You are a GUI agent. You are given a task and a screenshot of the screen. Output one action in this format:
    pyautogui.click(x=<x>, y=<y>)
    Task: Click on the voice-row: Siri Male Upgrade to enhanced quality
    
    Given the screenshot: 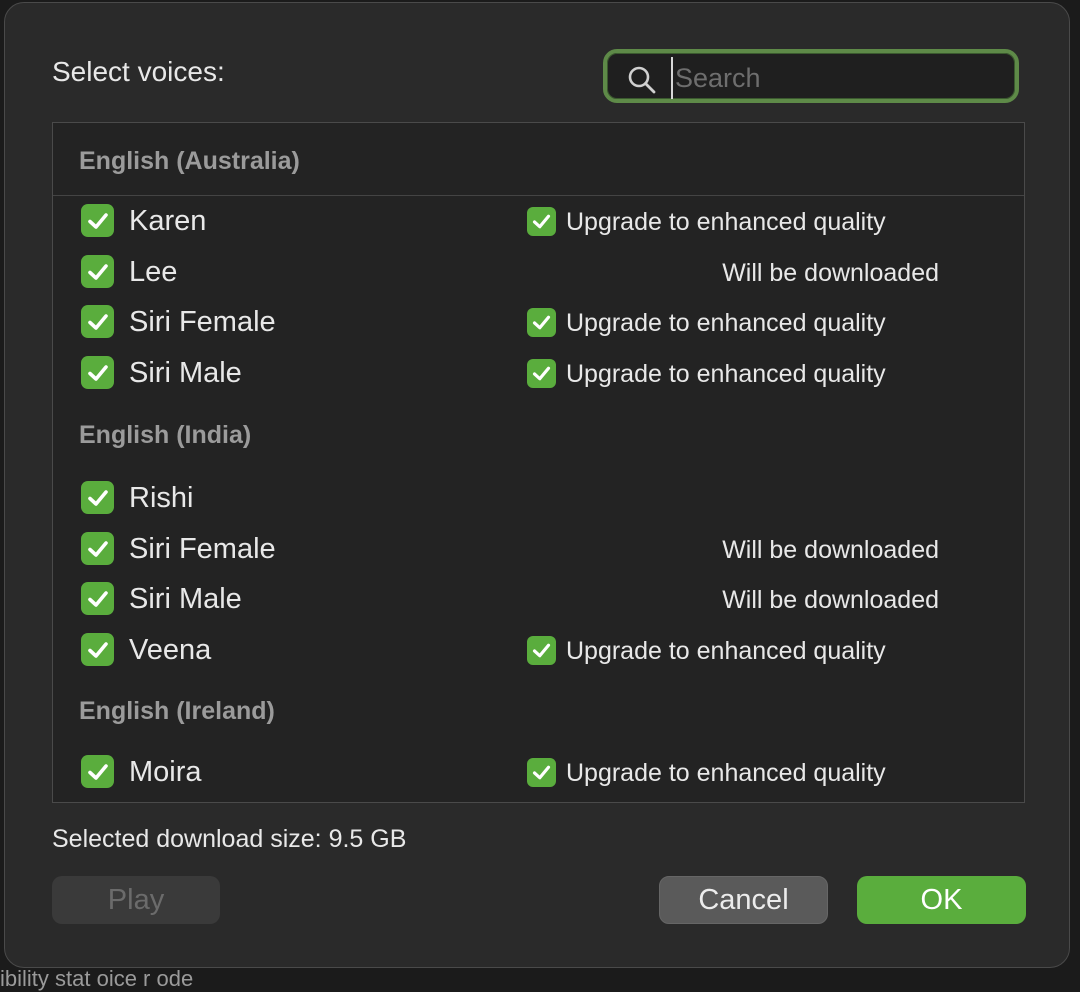 What is the action you would take?
    pyautogui.click(x=538, y=375)
    